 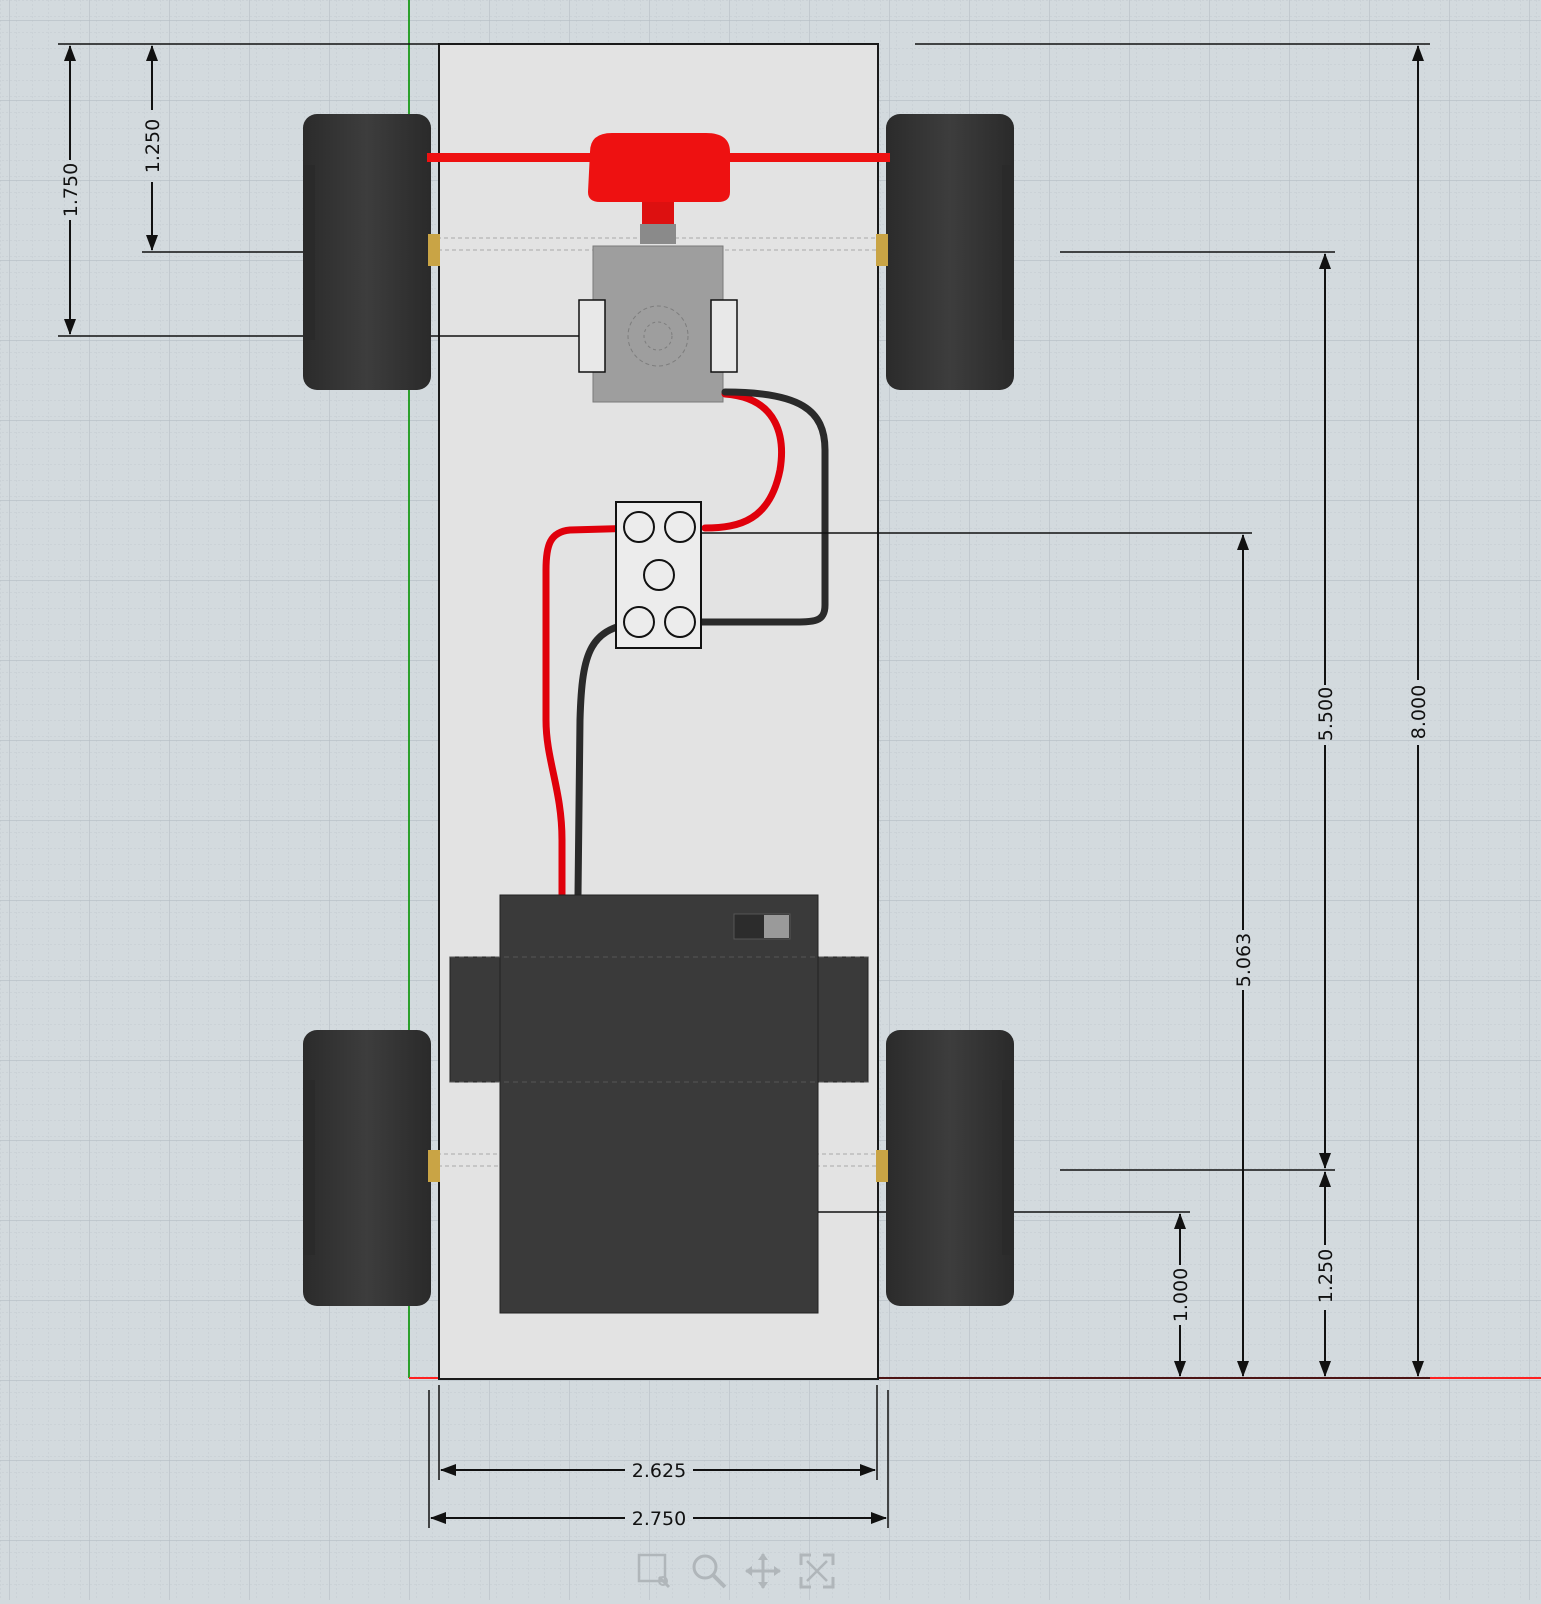 What do you see at coordinates (659, 1471) in the screenshot?
I see `dim-inner-width-label: 2.625` at bounding box center [659, 1471].